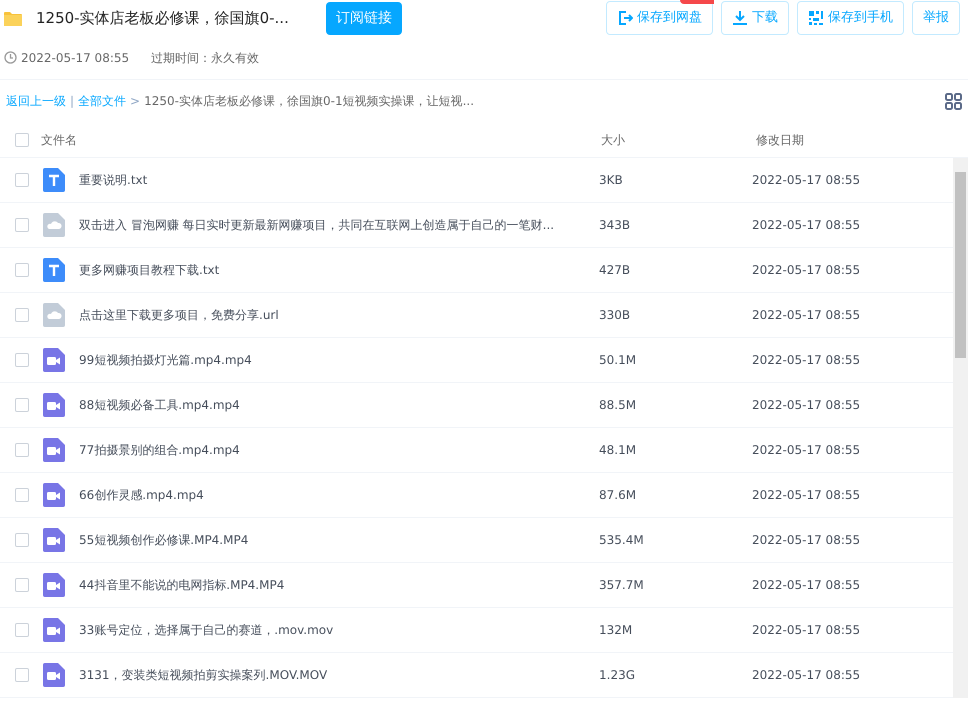 This screenshot has height=702, width=968. I want to click on file-size: 1.23G, so click(617, 675).